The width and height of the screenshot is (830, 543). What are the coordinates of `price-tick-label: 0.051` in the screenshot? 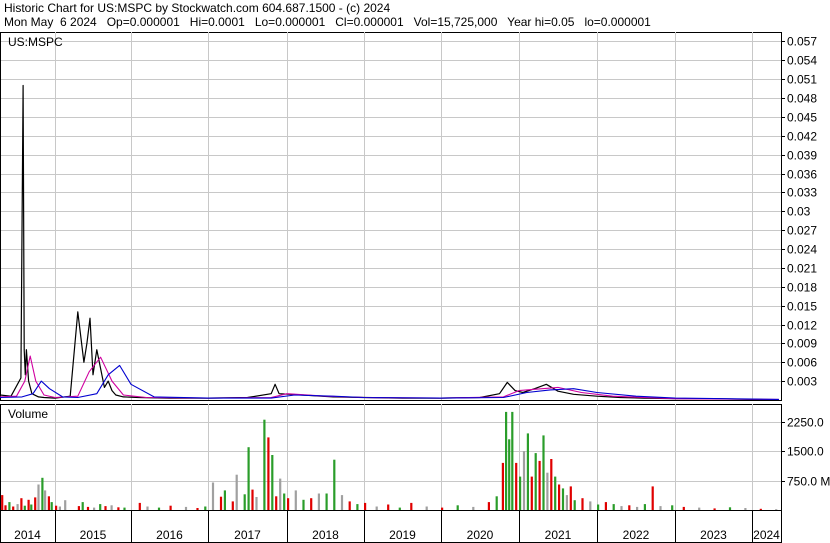 It's located at (802, 80).